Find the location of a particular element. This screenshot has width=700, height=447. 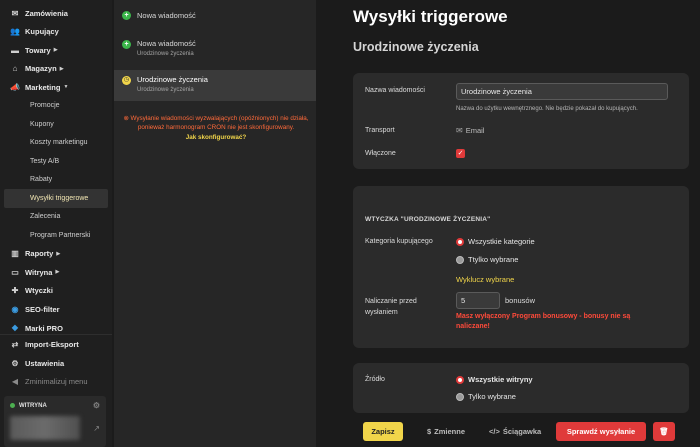

transport-value-text: Email is located at coordinates (475, 130).